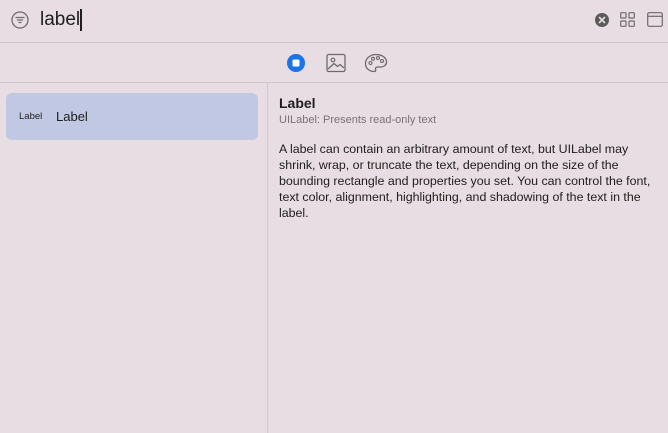  Describe the element at coordinates (297, 103) in the screenshot. I see `detail-title: Label` at that location.